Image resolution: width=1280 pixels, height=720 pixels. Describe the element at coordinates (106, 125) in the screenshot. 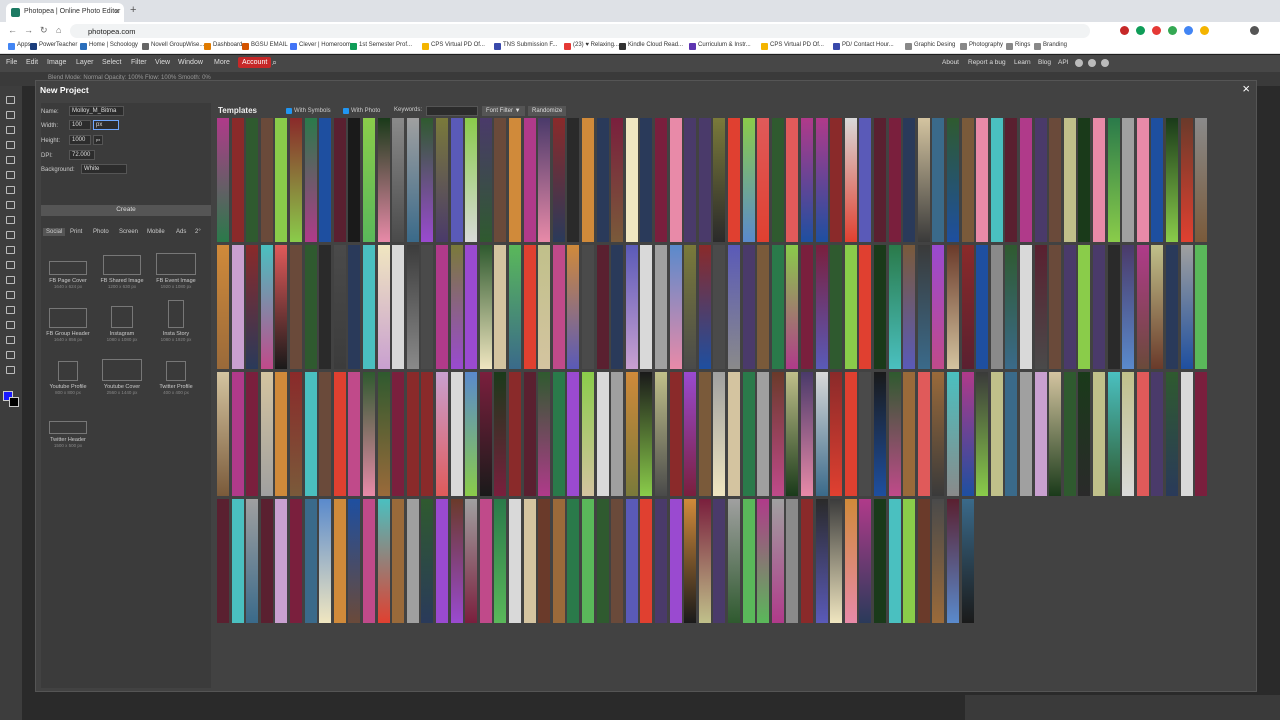

I see `width-unit-select: px` at that location.